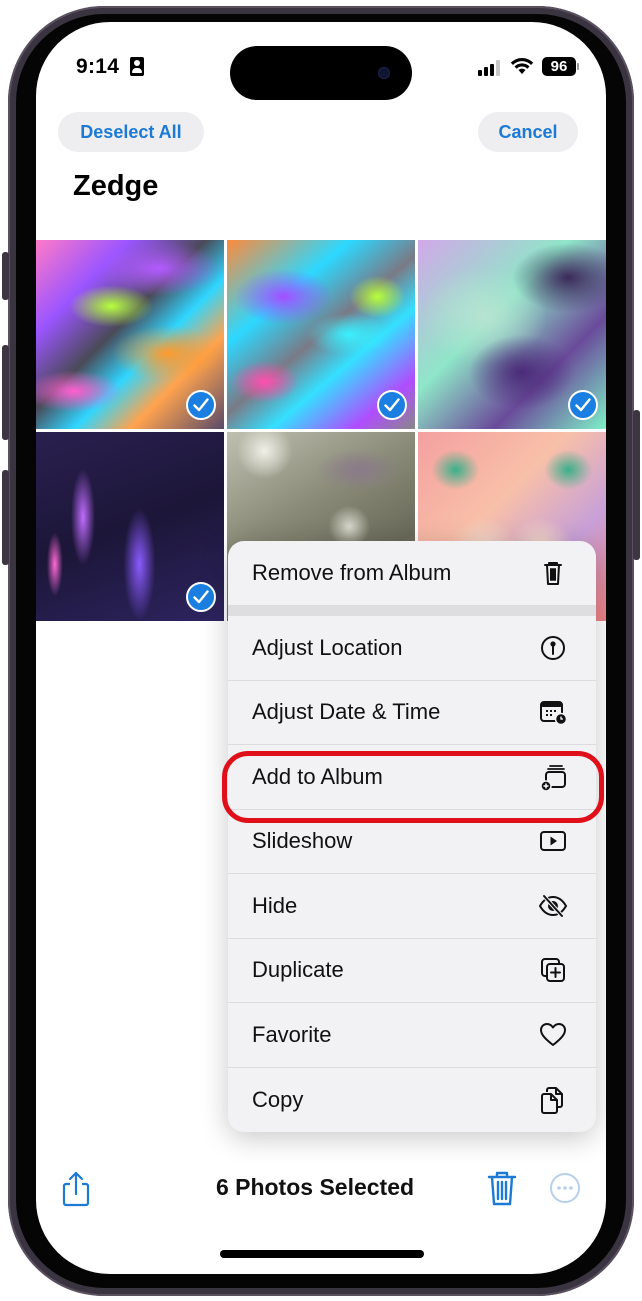 The image size is (642, 1301). What do you see at coordinates (352, 572) in the screenshot?
I see `menu-item-label: Remove from Album` at bounding box center [352, 572].